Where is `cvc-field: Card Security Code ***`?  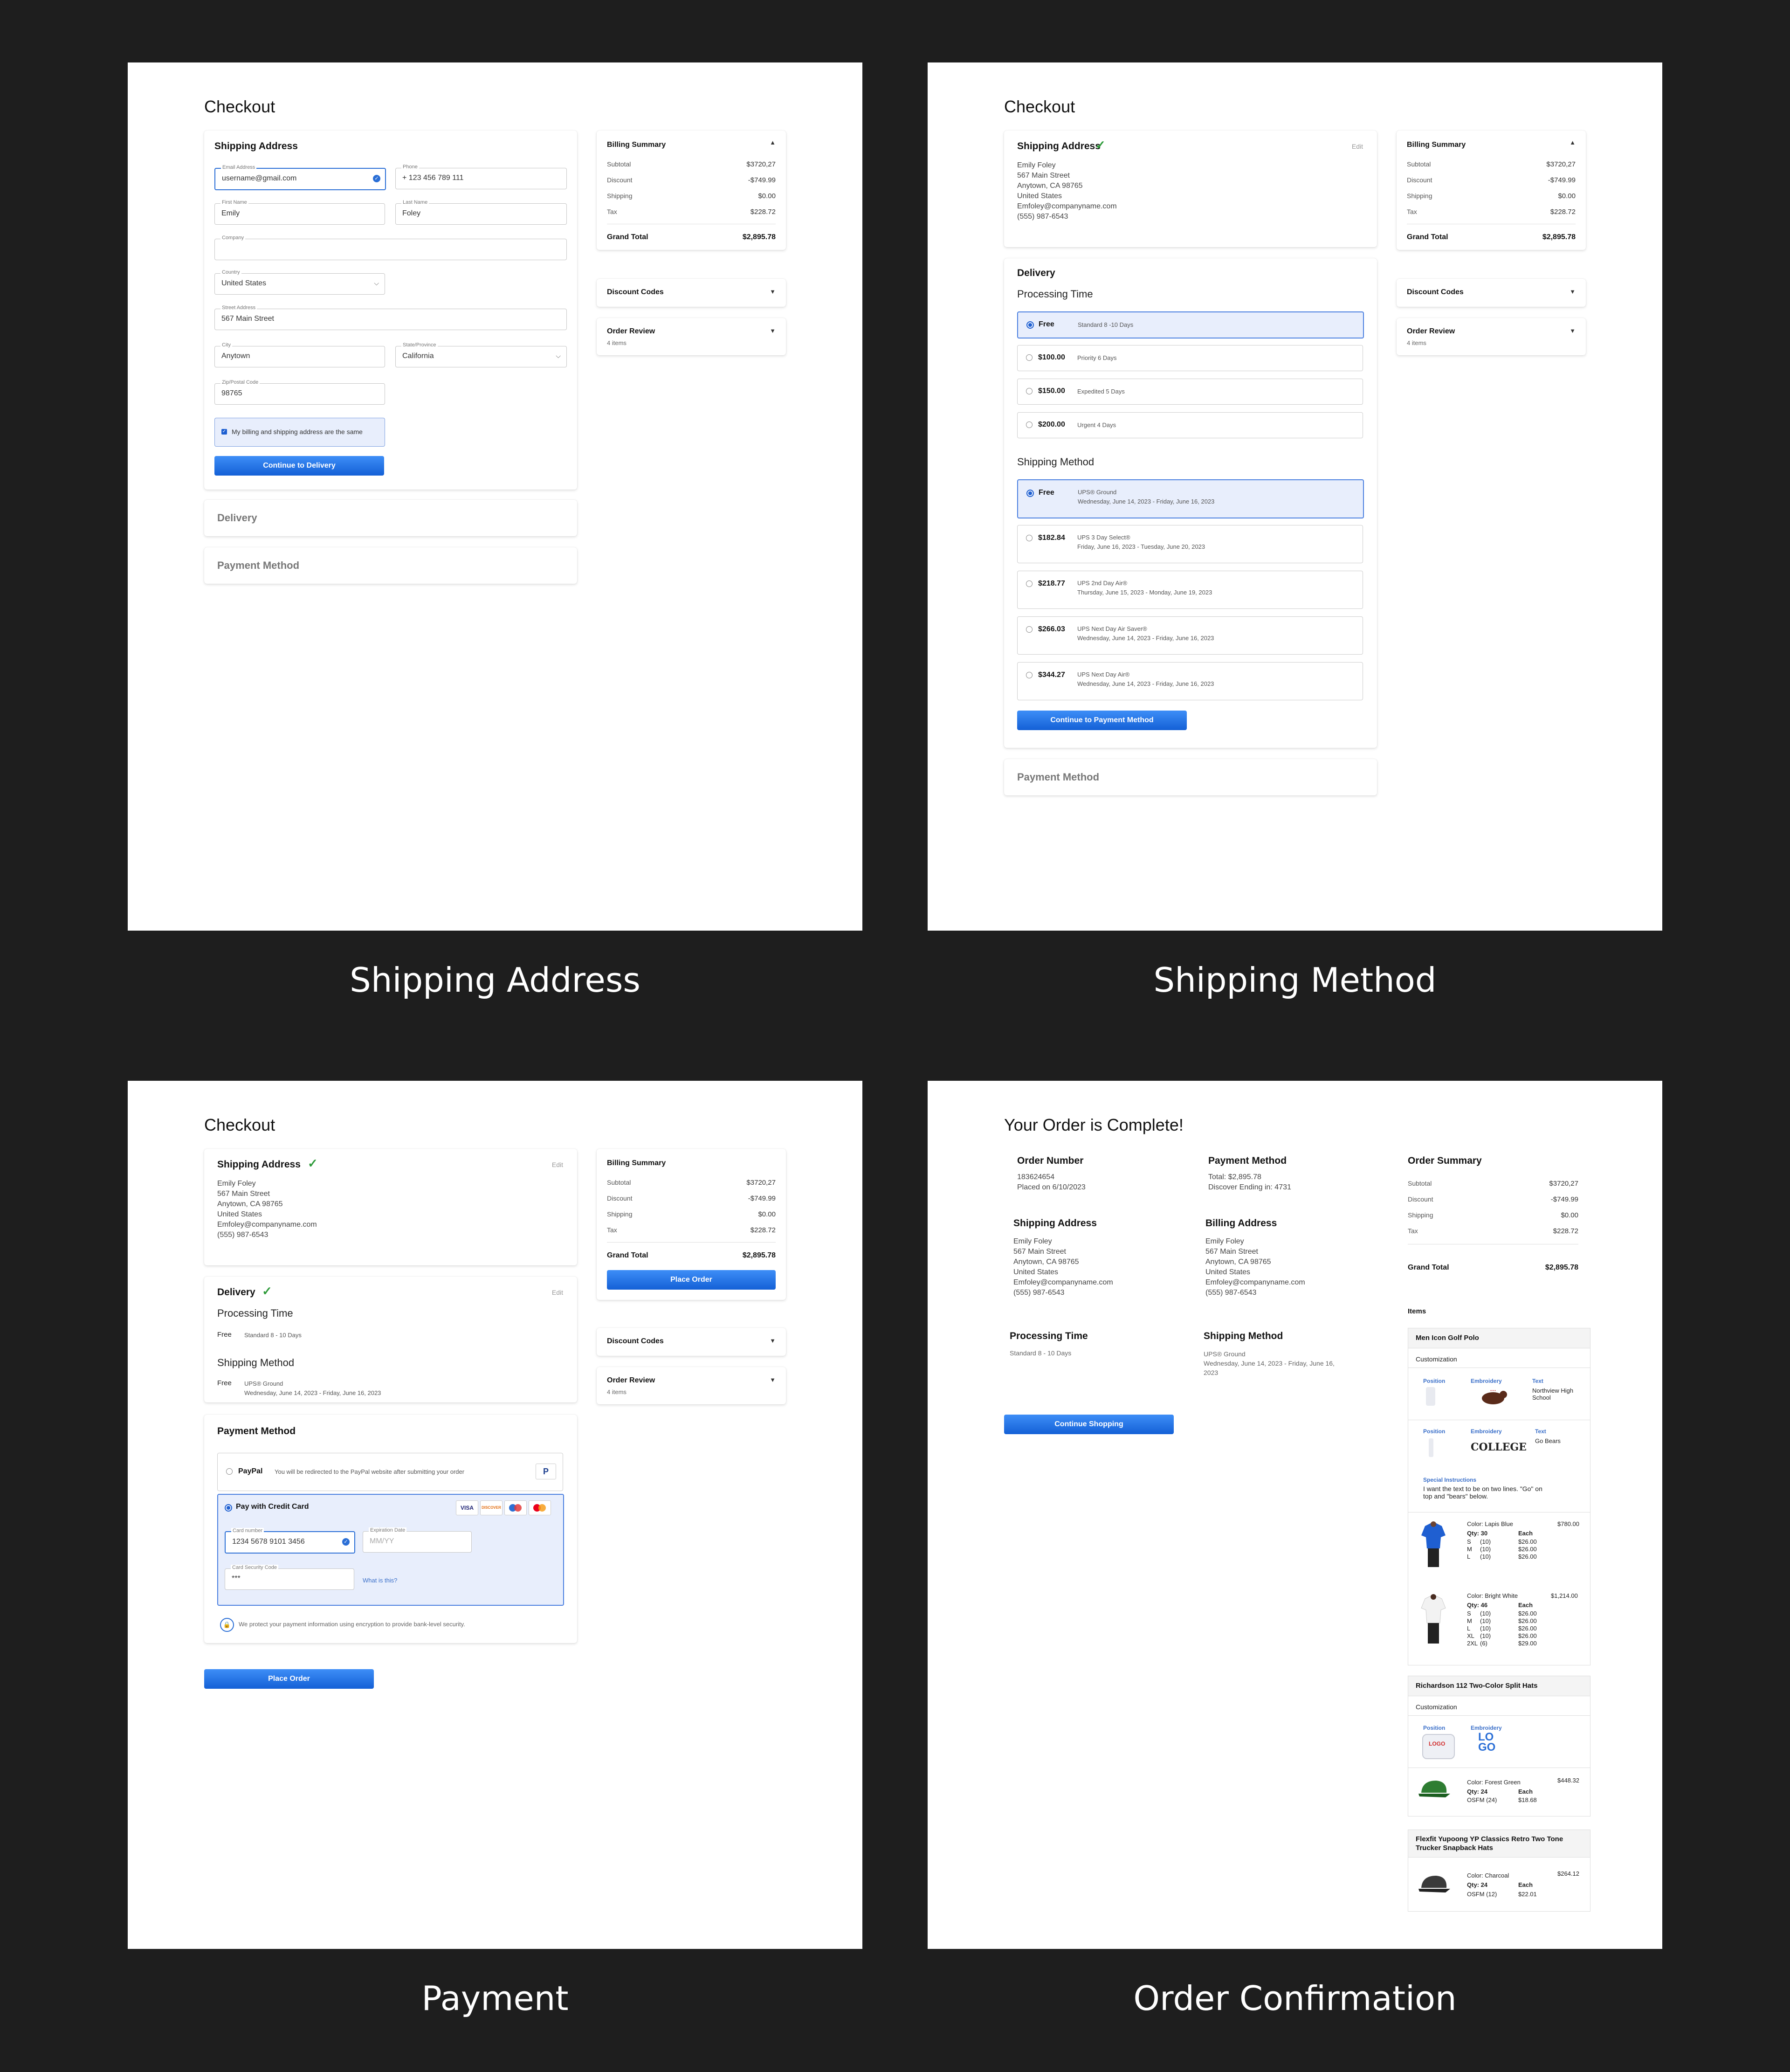 cvc-field: Card Security Code *** is located at coordinates (289, 1577).